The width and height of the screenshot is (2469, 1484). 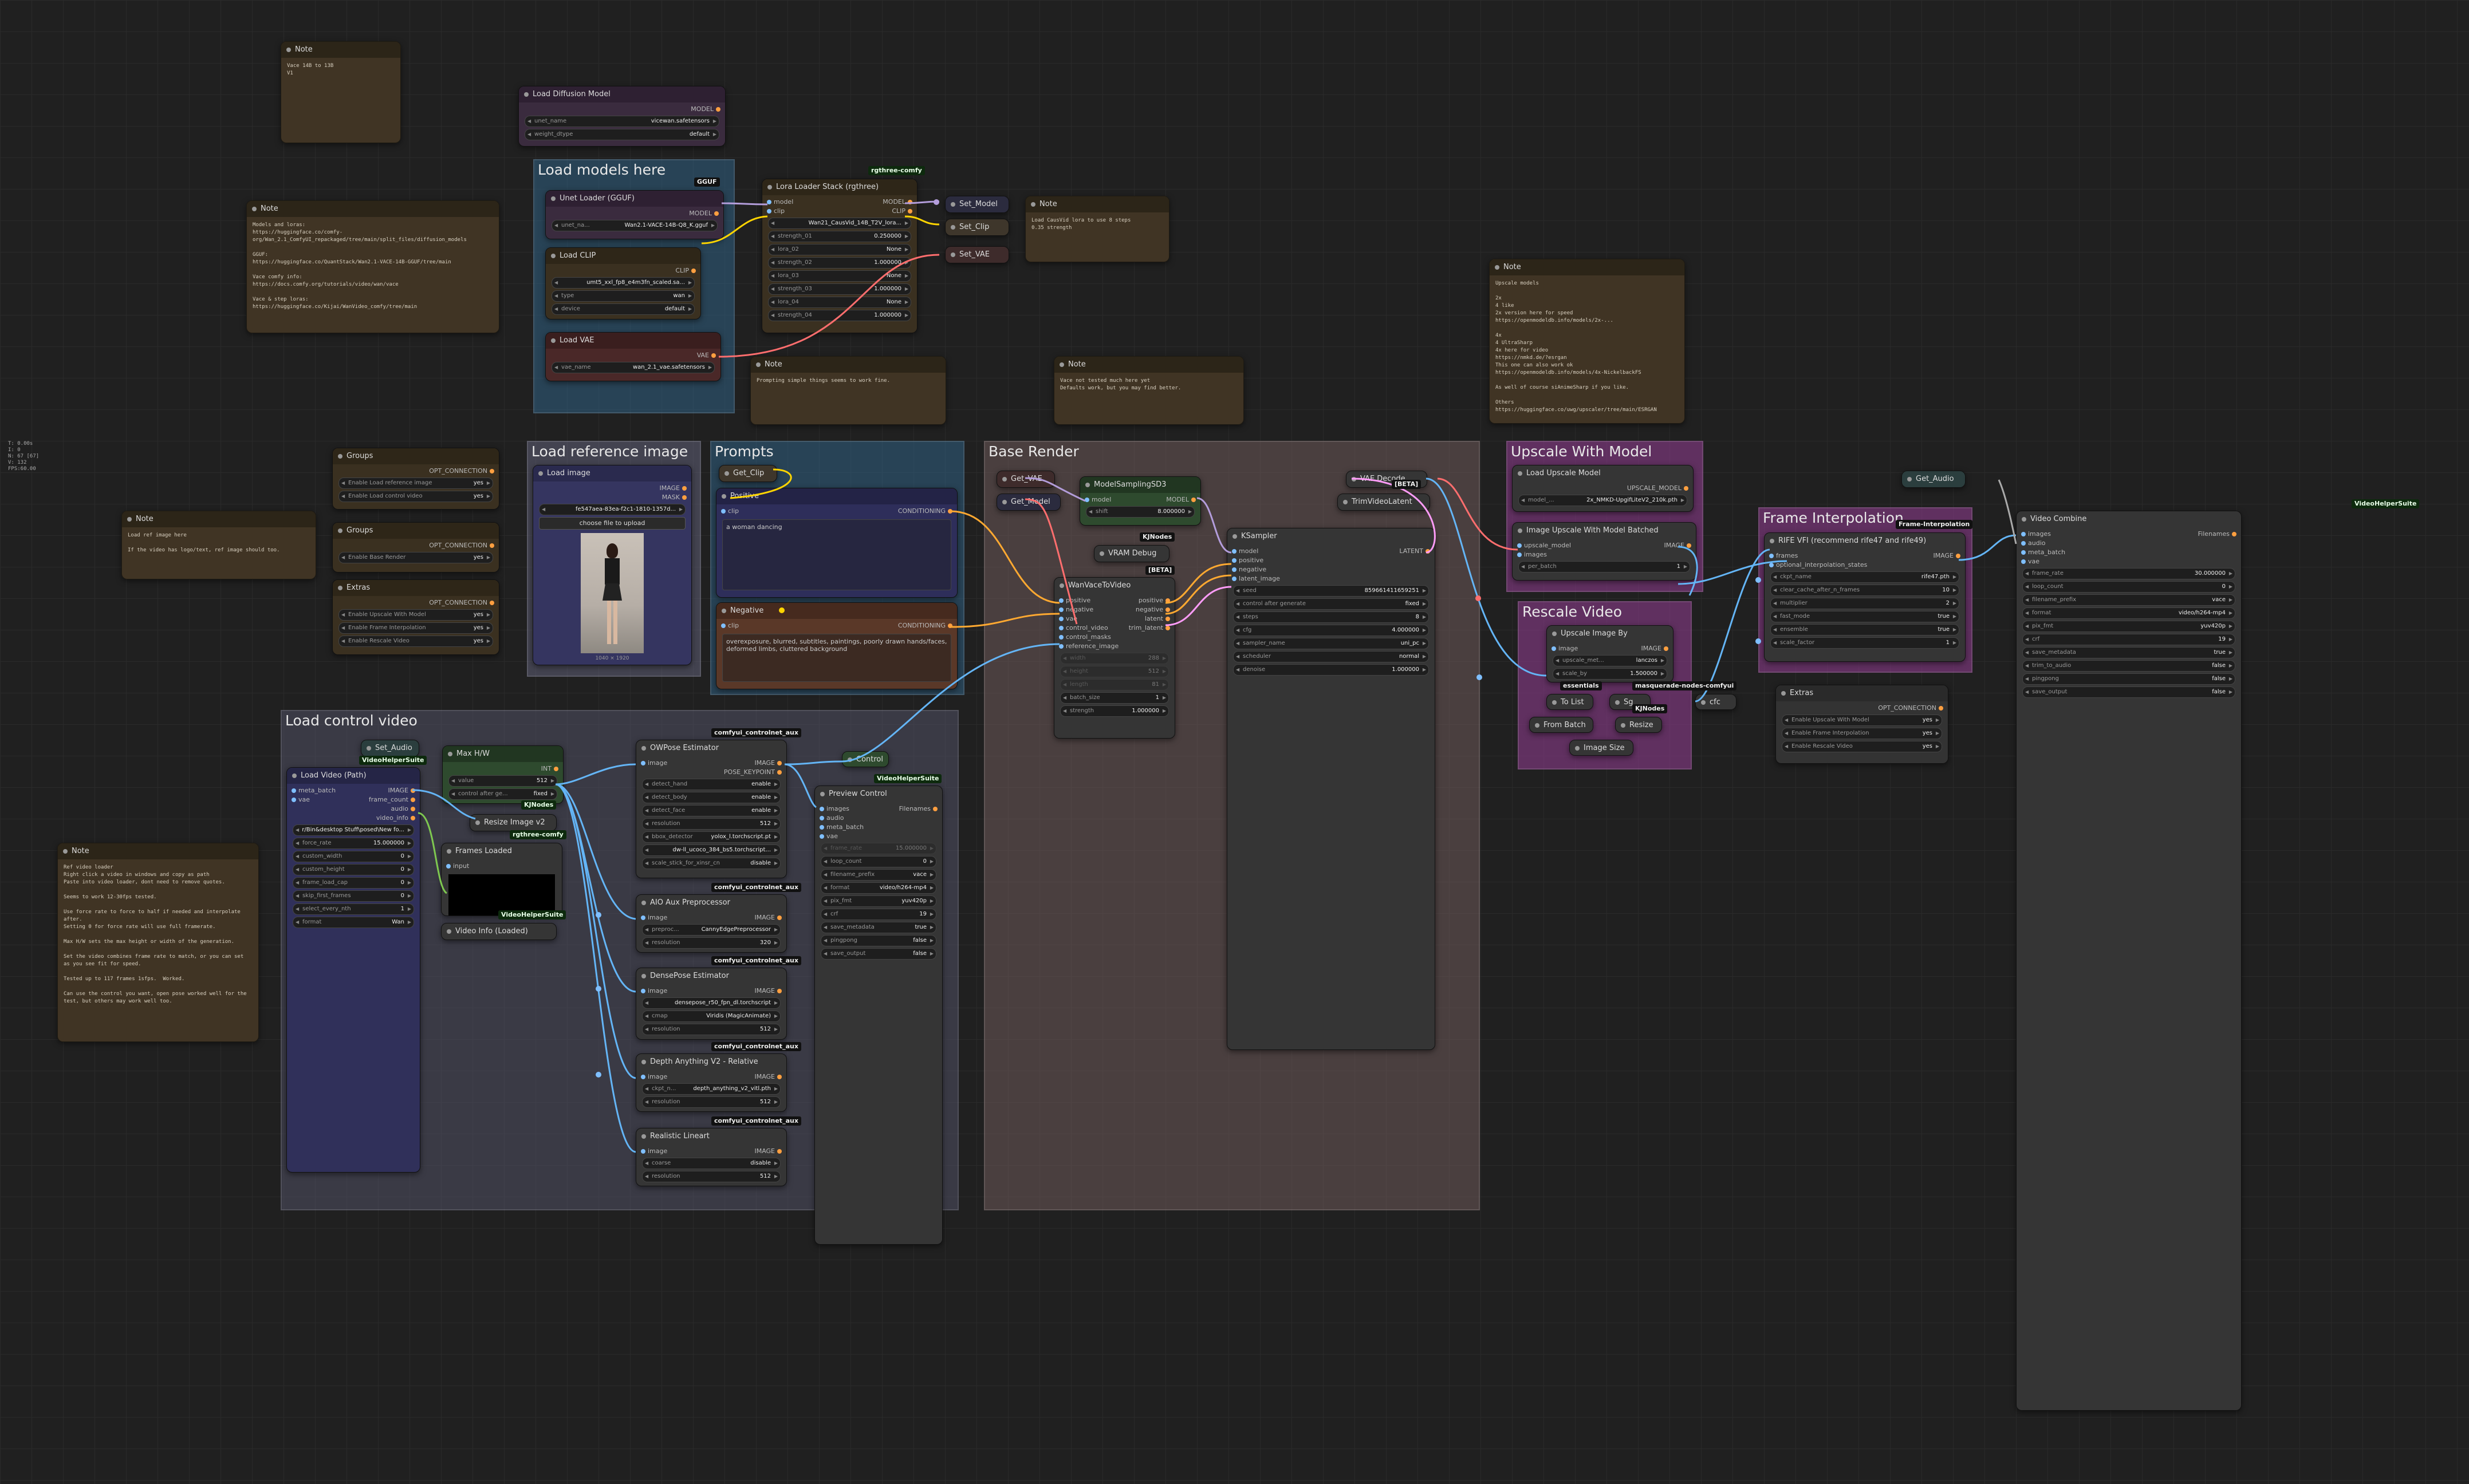 What do you see at coordinates (1029, 502) in the screenshot?
I see `node-get-model: Get_Model` at bounding box center [1029, 502].